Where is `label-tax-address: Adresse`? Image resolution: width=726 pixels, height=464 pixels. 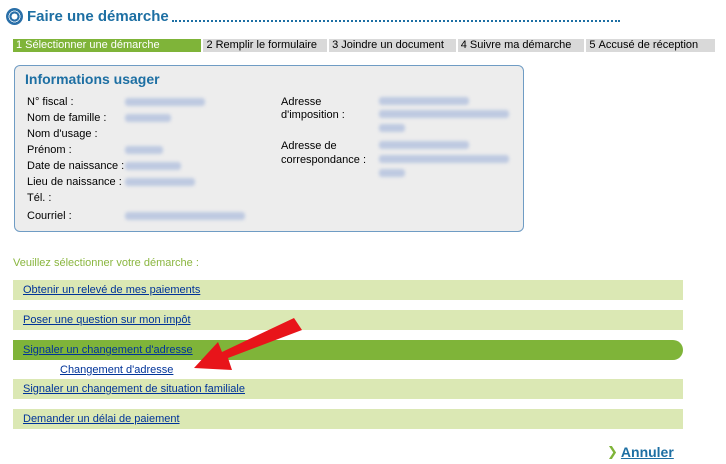 label-tax-address: Adresse is located at coordinates (301, 102).